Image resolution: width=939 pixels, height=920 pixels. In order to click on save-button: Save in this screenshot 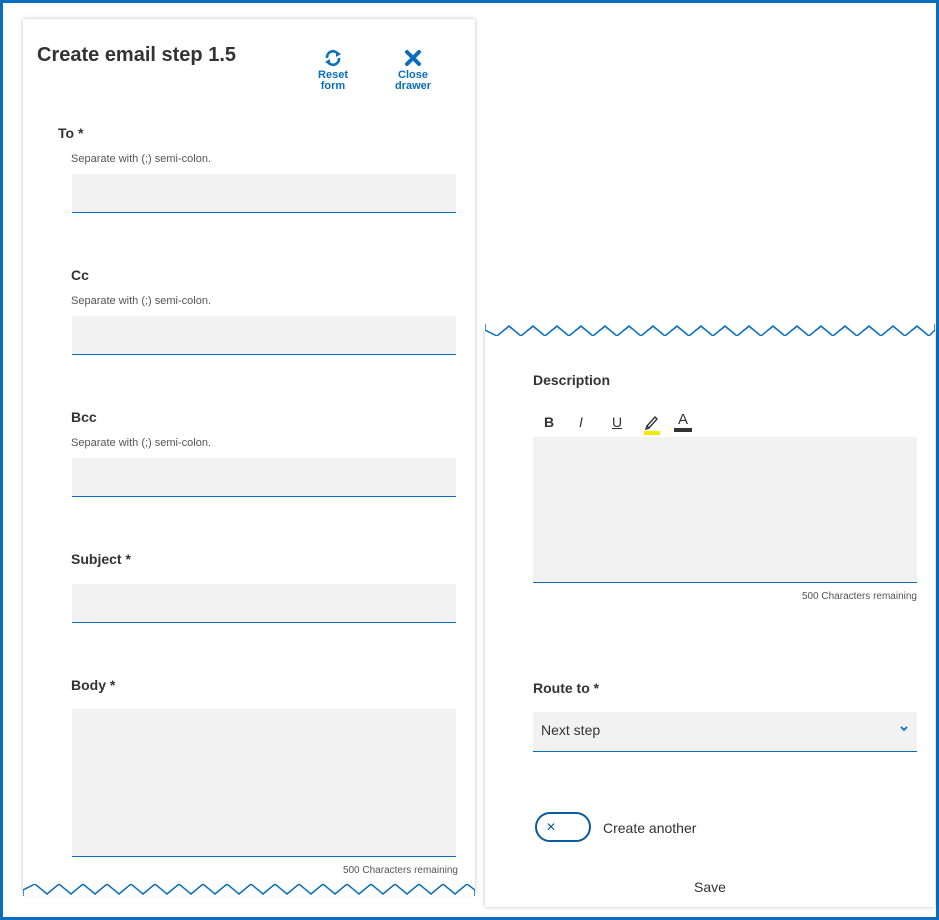, I will do `click(710, 887)`.